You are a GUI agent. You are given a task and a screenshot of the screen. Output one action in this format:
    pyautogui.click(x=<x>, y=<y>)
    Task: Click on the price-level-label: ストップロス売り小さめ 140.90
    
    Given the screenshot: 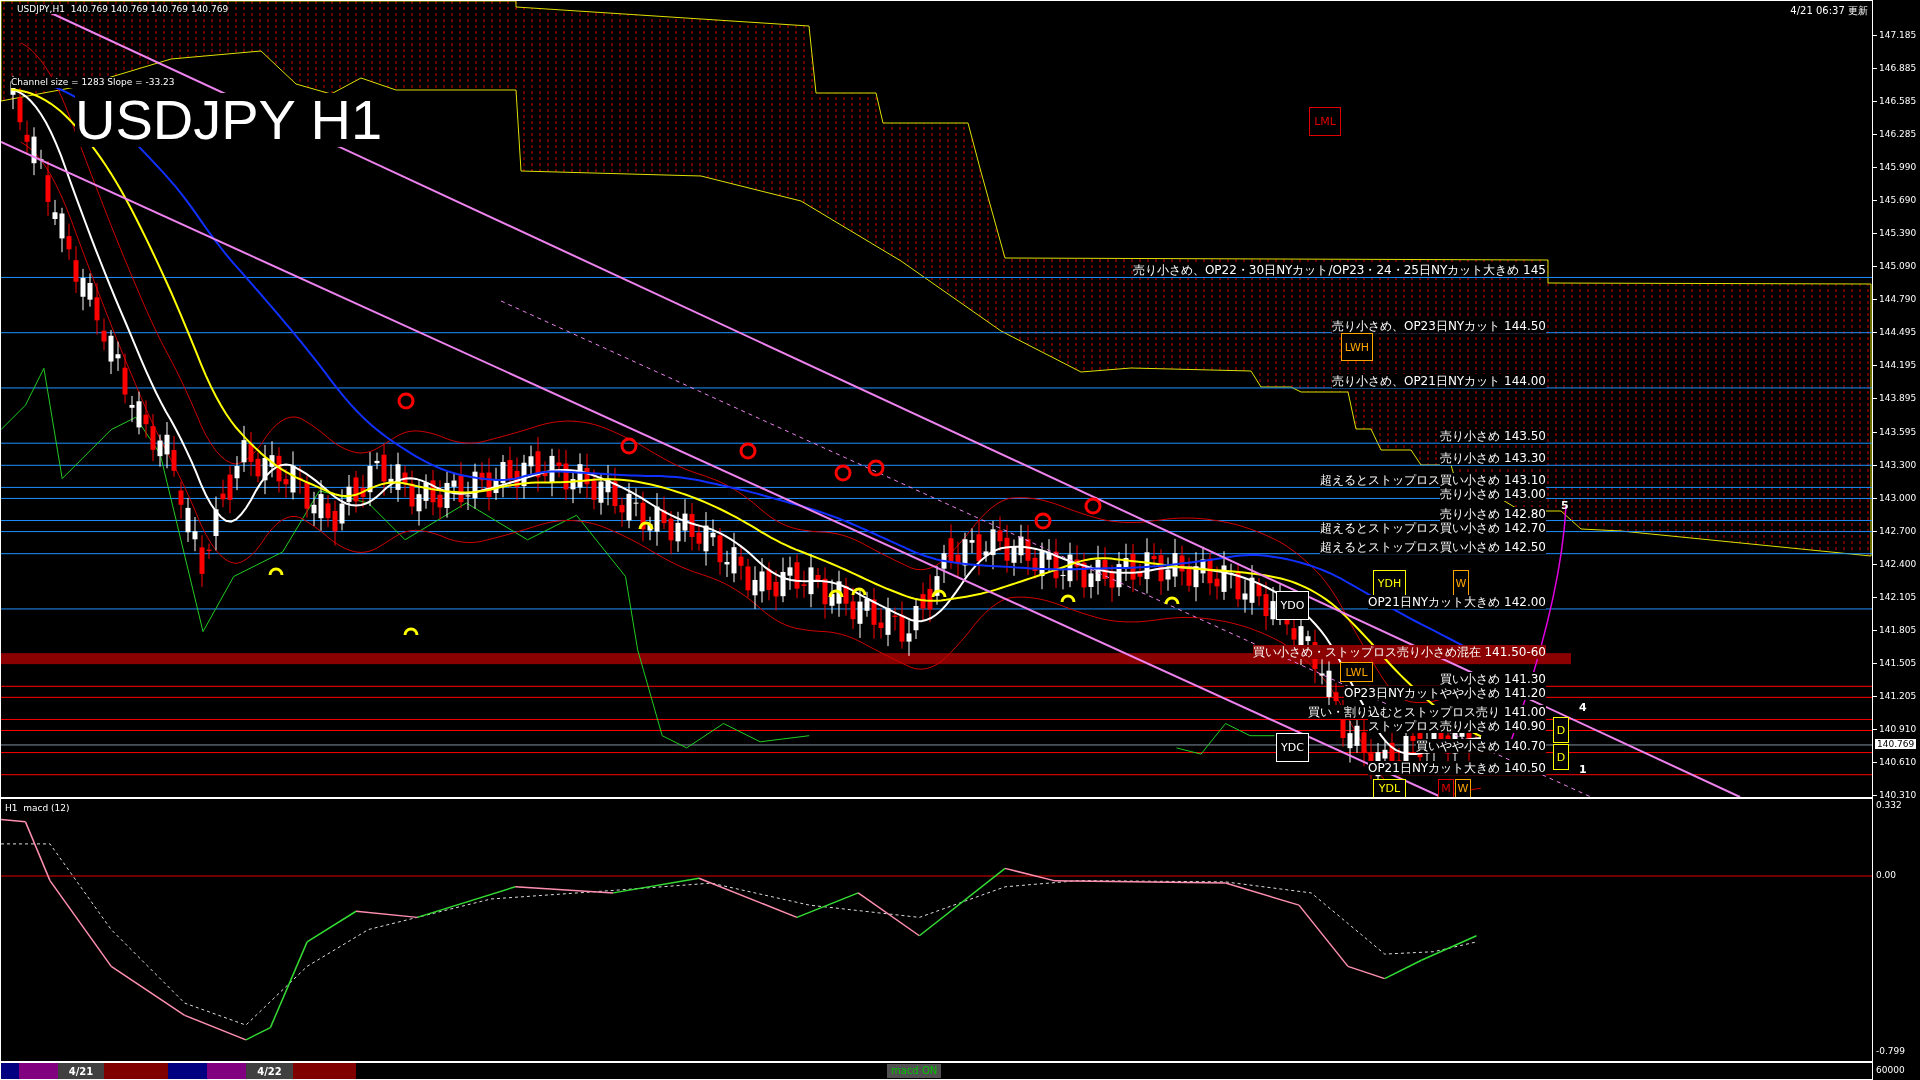 What is the action you would take?
    pyautogui.click(x=1457, y=726)
    